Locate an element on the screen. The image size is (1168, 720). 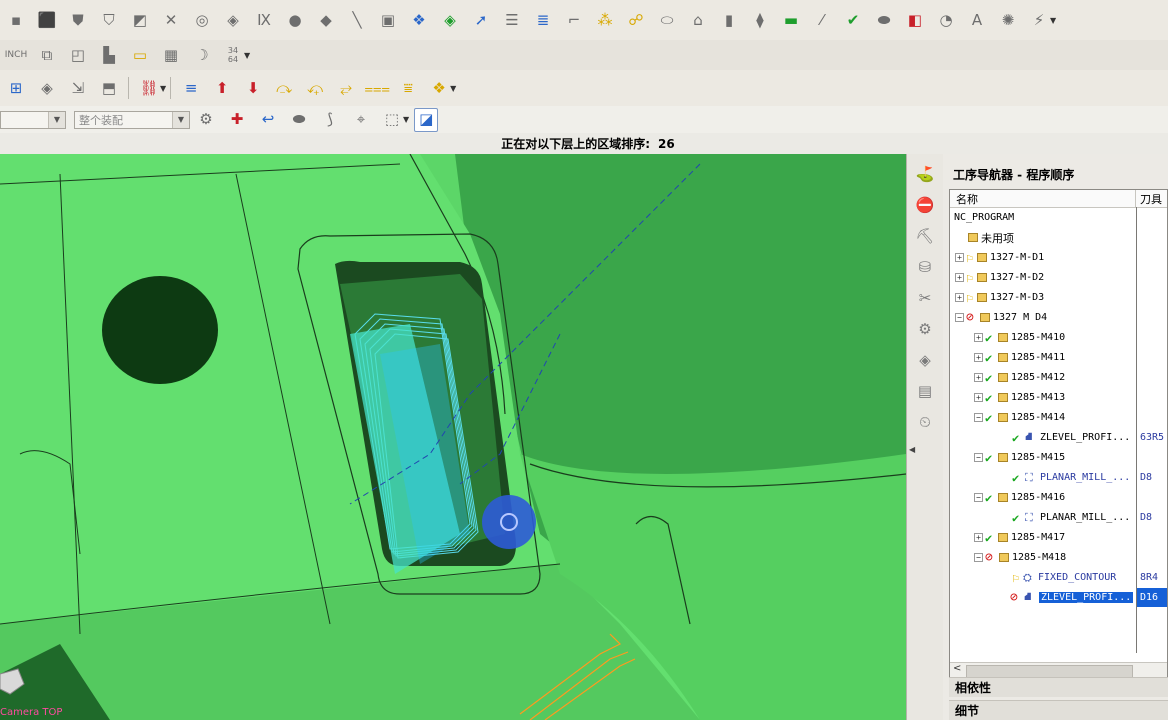
tree-row: + ⚐ 1327-M-D3 is located at coordinates (1061, 297).